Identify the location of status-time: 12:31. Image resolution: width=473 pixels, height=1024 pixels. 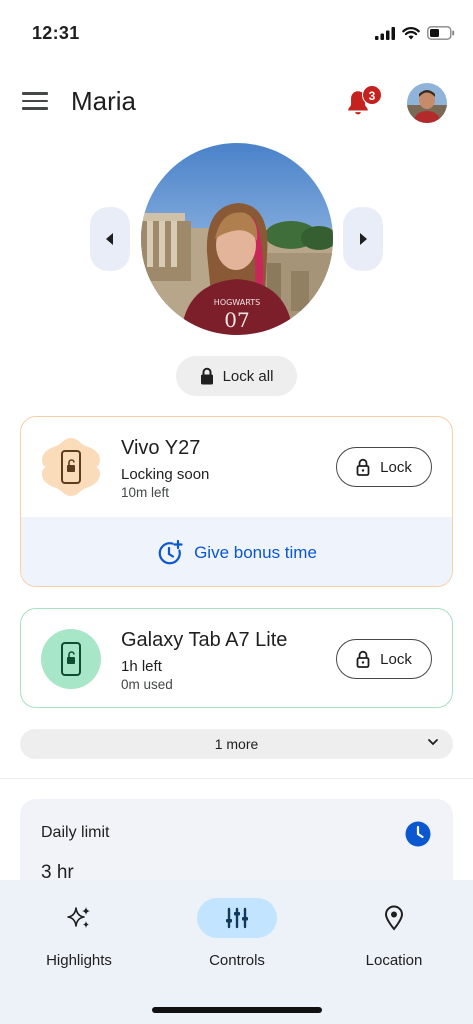
(56, 33).